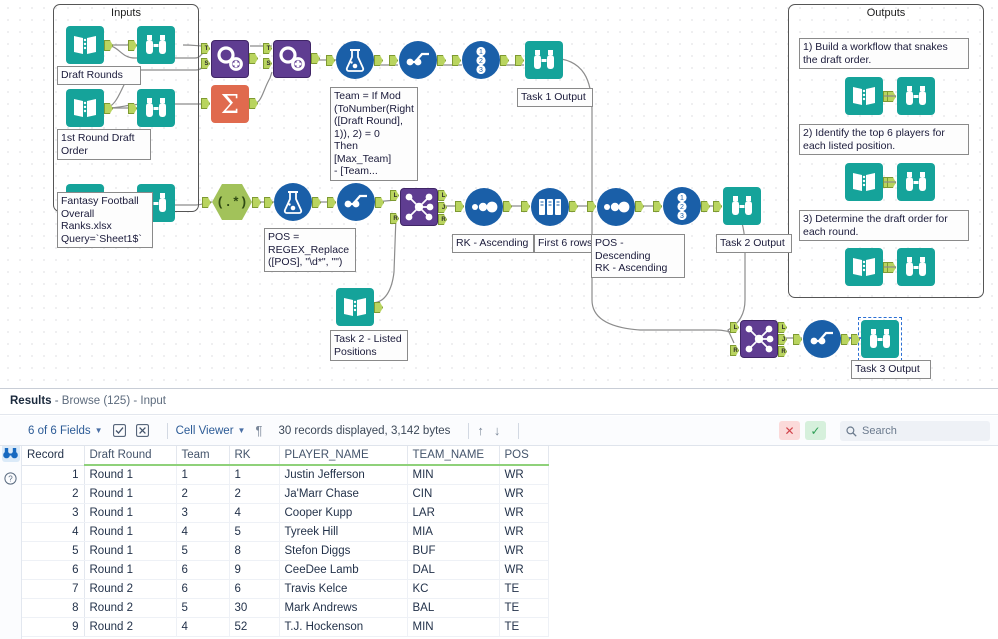 Image resolution: width=998 pixels, height=639 pixels. Describe the element at coordinates (815, 430) in the screenshot. I see `apply-filter-button: ✓` at that location.